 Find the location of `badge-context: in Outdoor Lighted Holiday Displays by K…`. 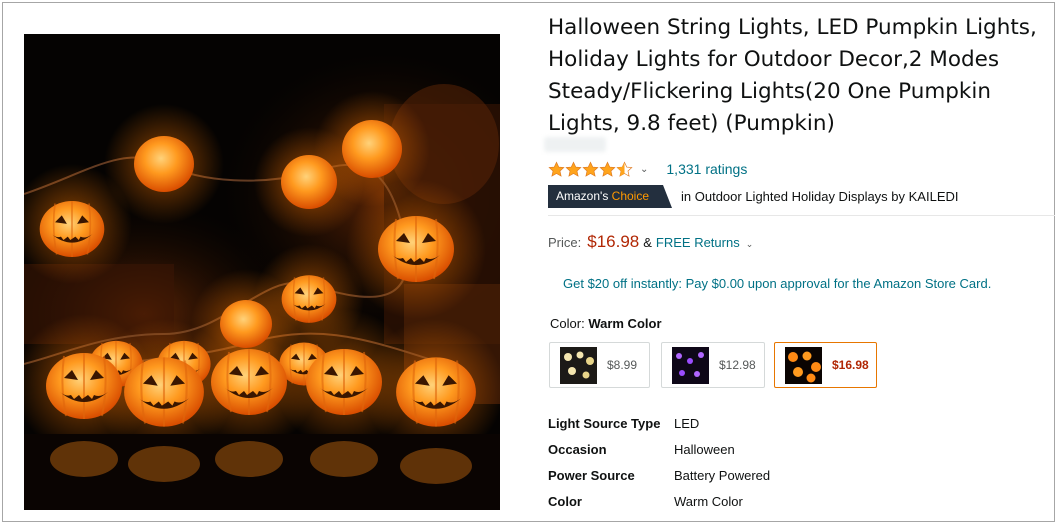

badge-context: in Outdoor Lighted Holiday Displays by K… is located at coordinates (820, 196).